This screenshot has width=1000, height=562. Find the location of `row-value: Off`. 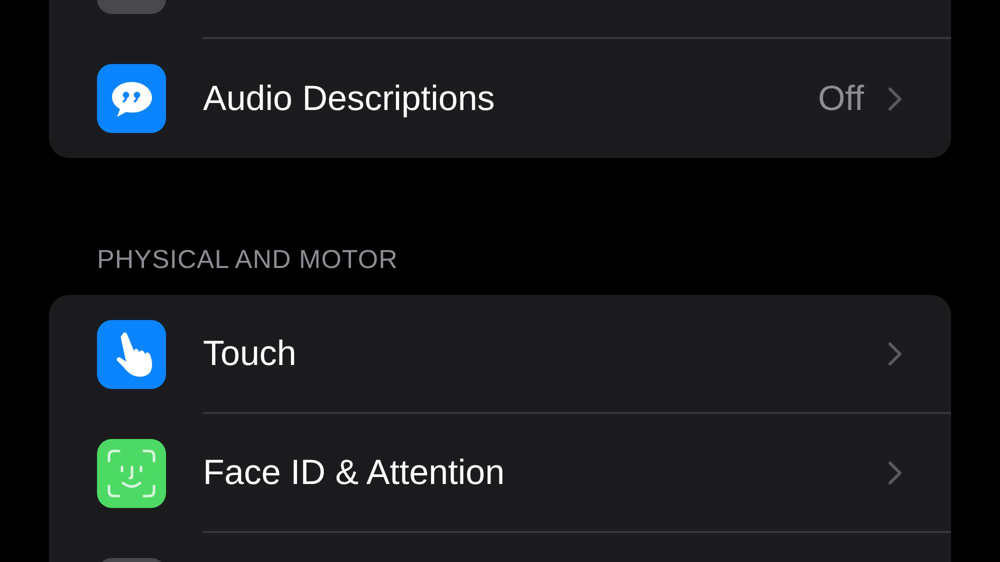

row-value: Off is located at coordinates (841, 98).